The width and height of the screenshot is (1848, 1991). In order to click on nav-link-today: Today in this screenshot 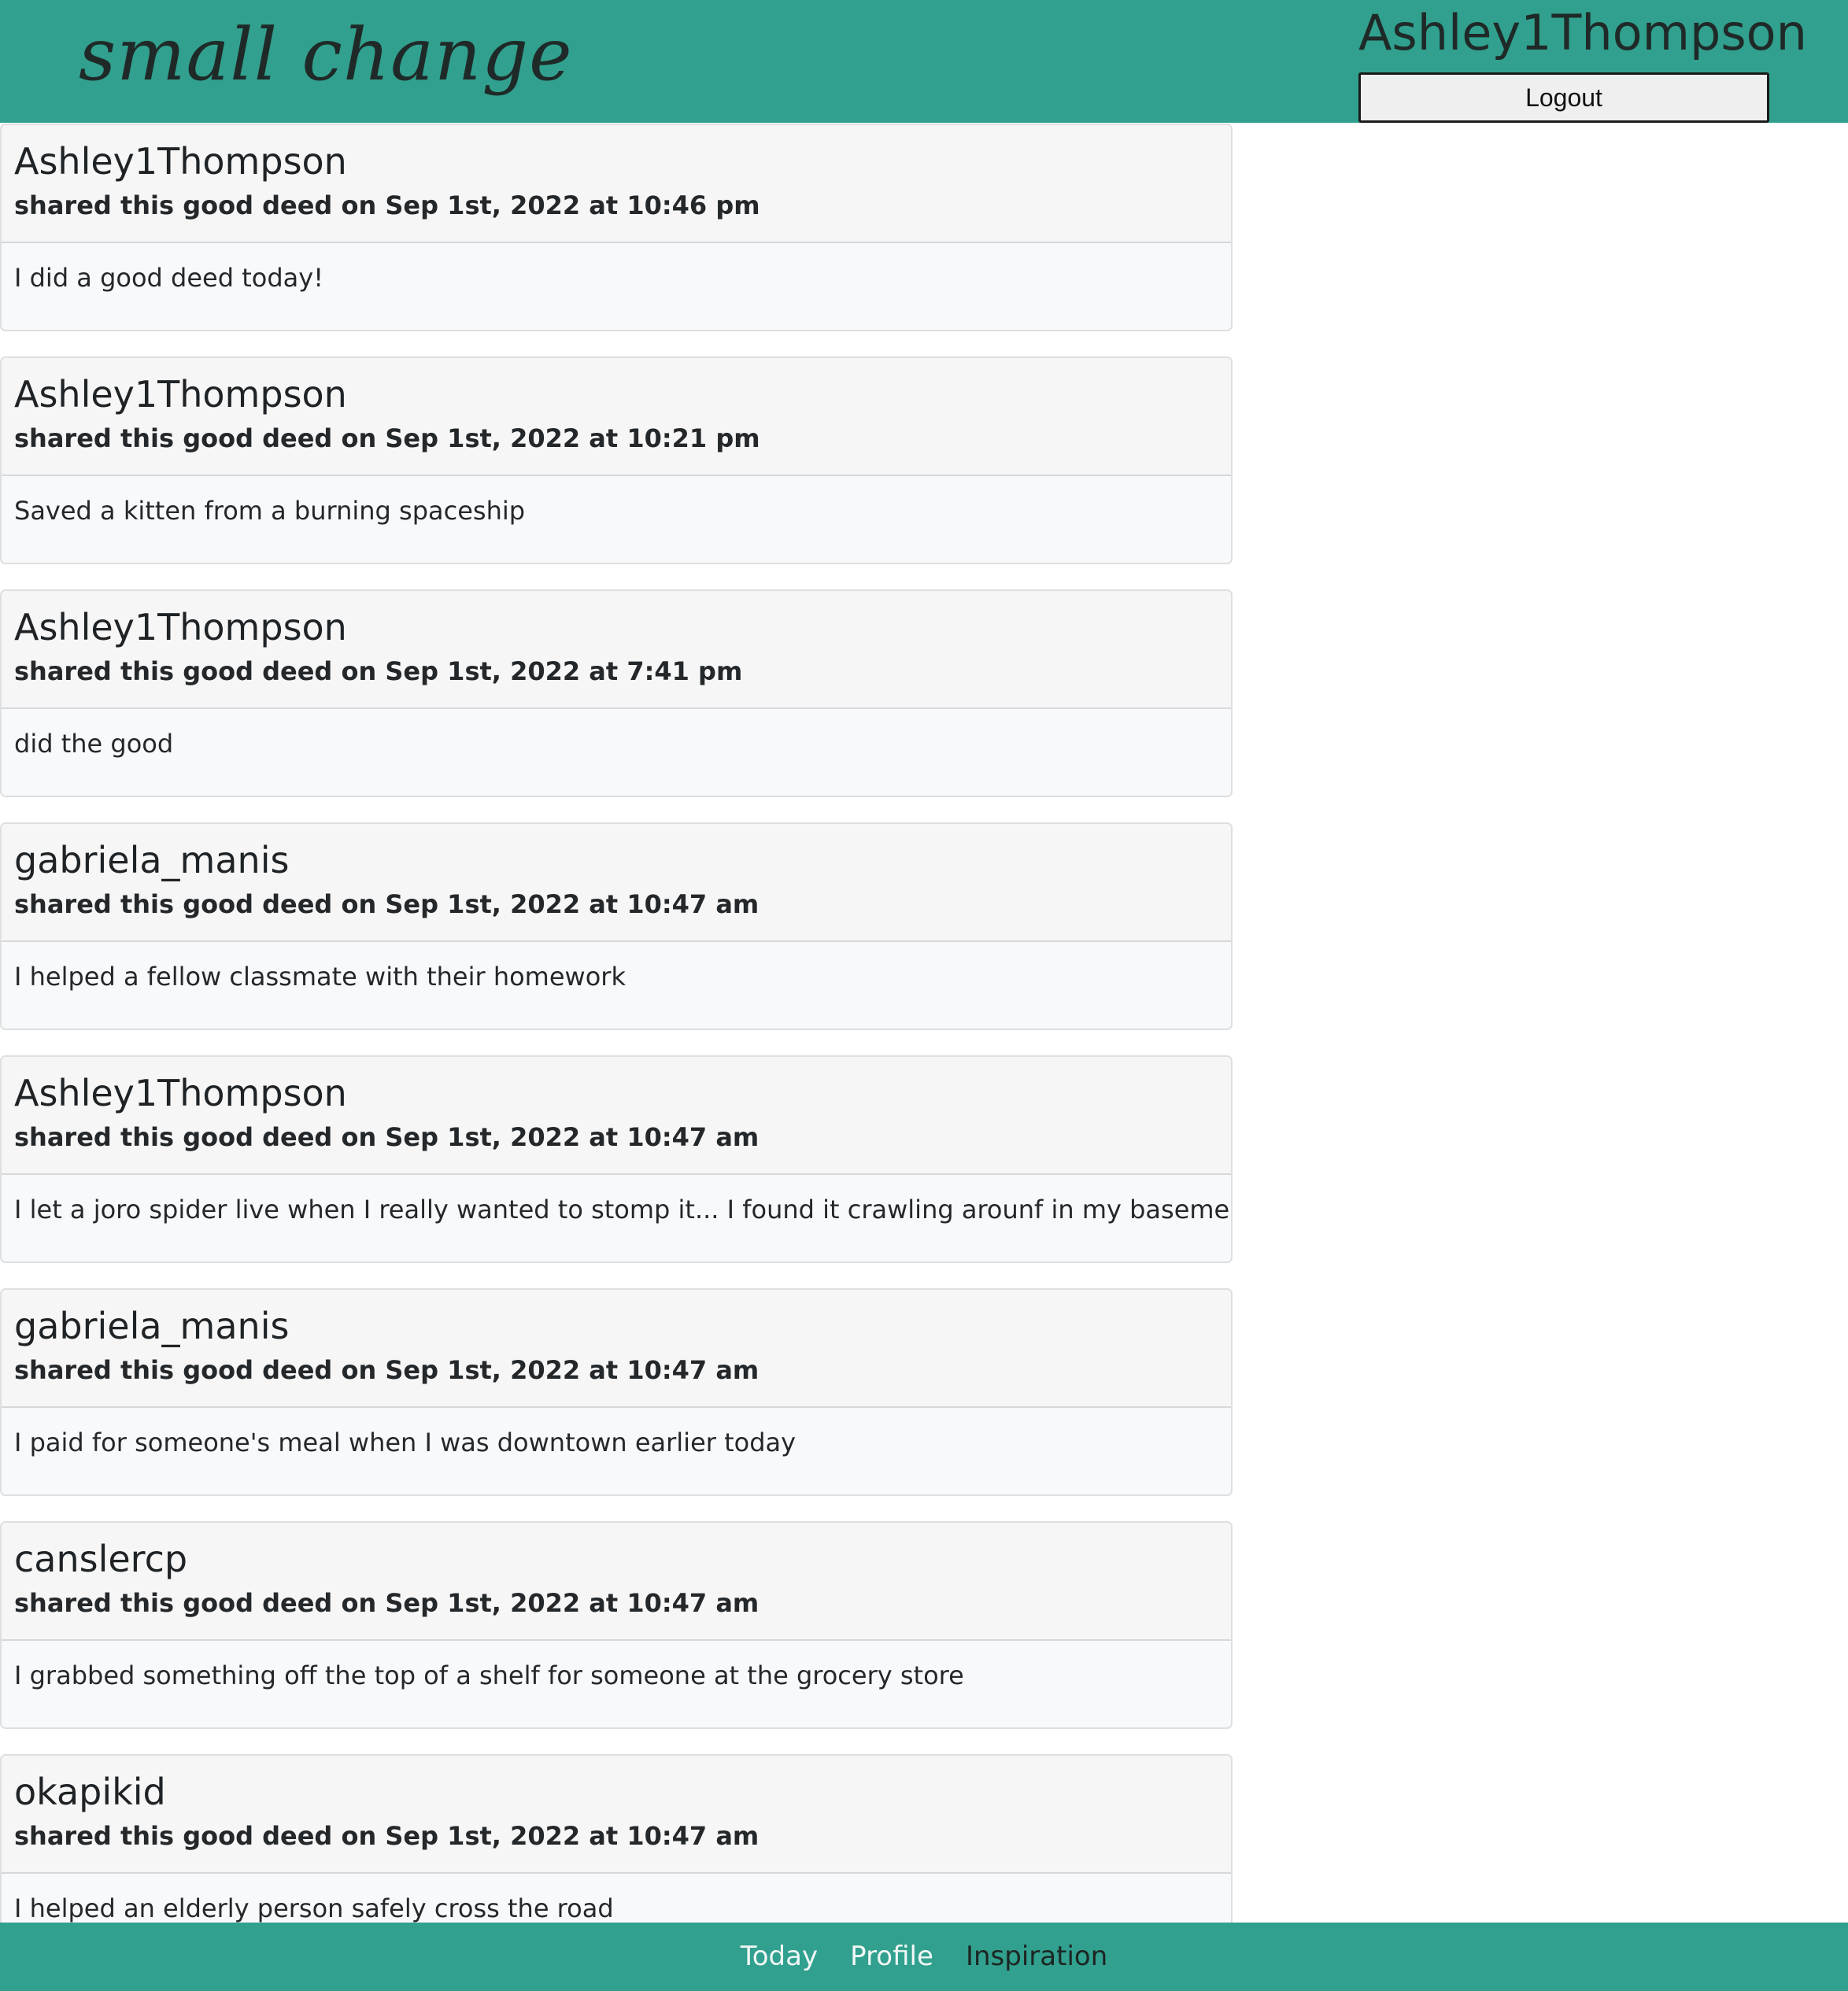, I will do `click(779, 1957)`.